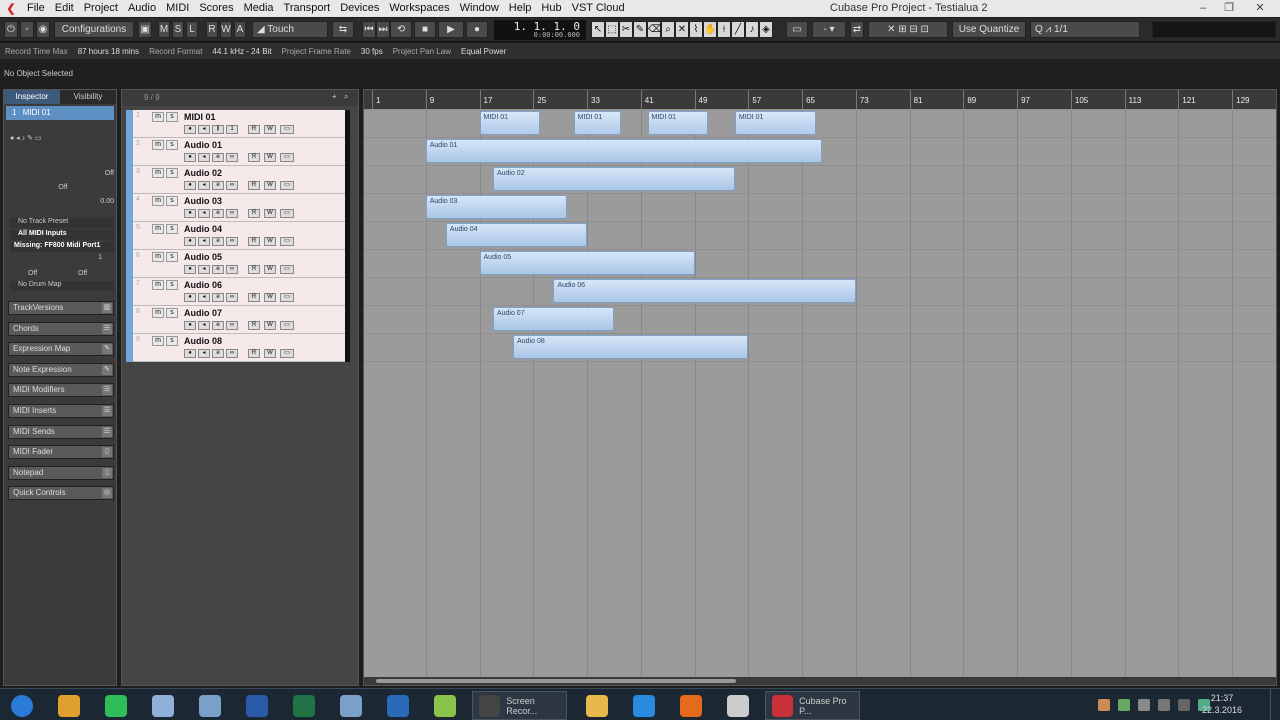 Image resolution: width=1280 pixels, height=720 pixels. I want to click on search-icon: ⌕, so click(346, 97).